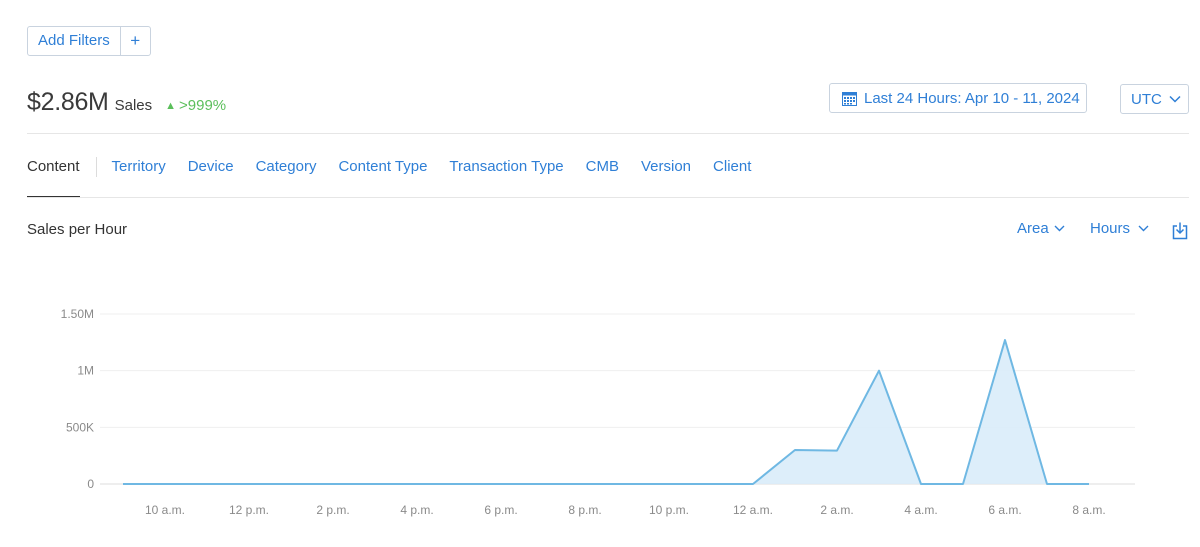 This screenshot has width=1200, height=547. I want to click on chart-title: Sales per Hour, so click(77, 229).